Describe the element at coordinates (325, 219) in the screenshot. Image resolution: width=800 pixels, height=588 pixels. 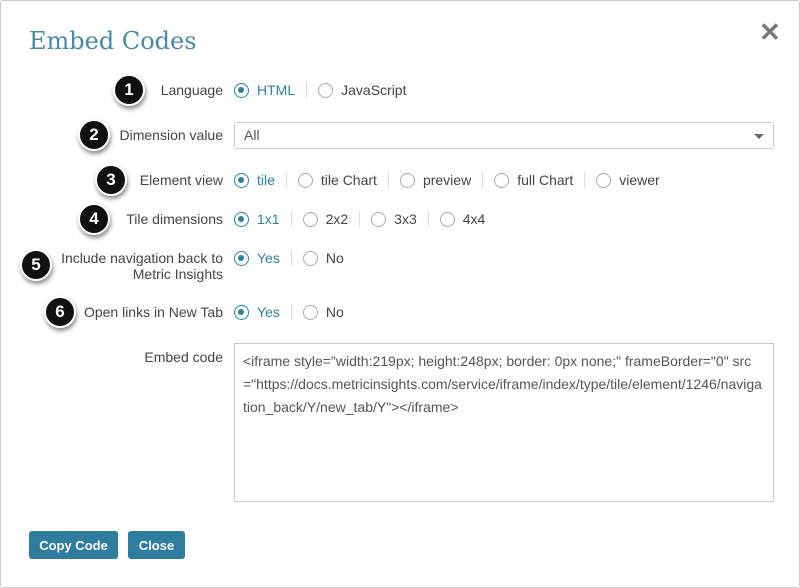
I see `radio-2x2: 2x2` at that location.